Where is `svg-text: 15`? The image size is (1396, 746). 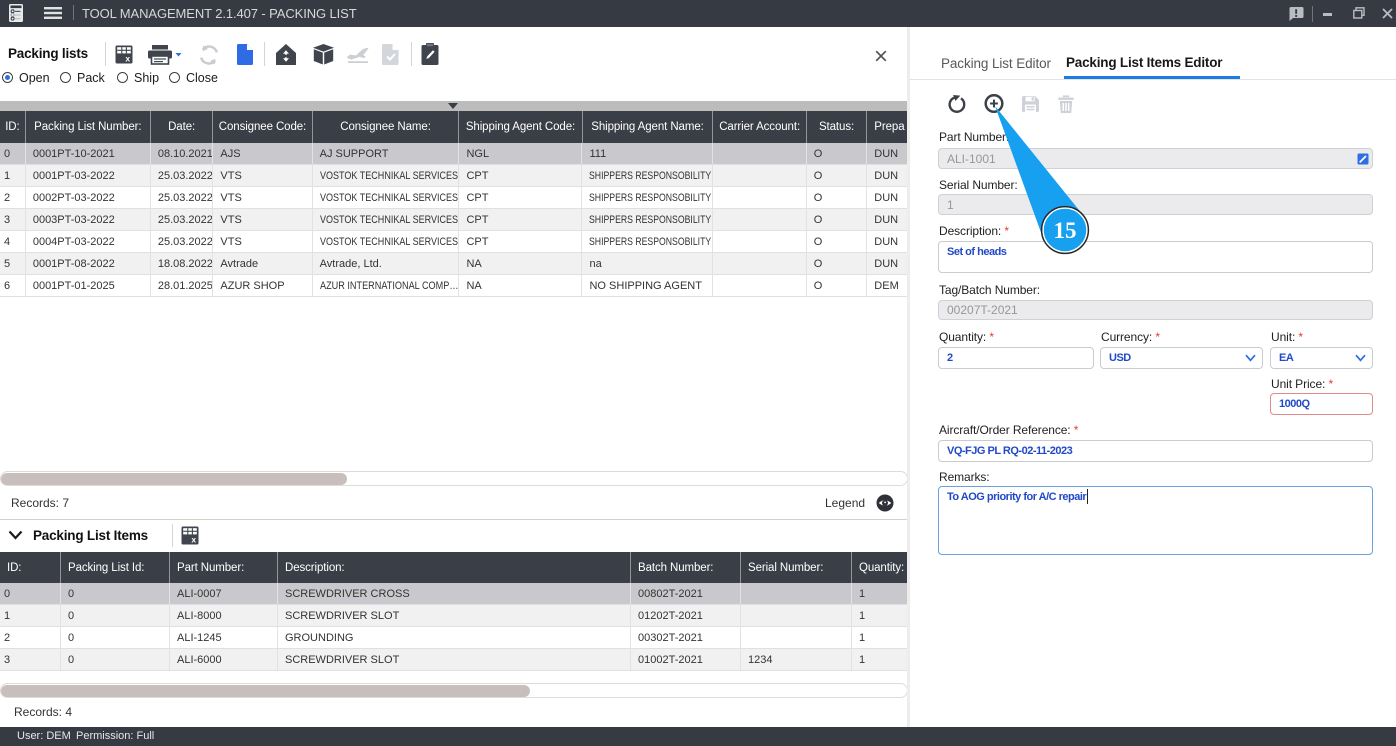 svg-text: 15 is located at coordinates (1065, 230).